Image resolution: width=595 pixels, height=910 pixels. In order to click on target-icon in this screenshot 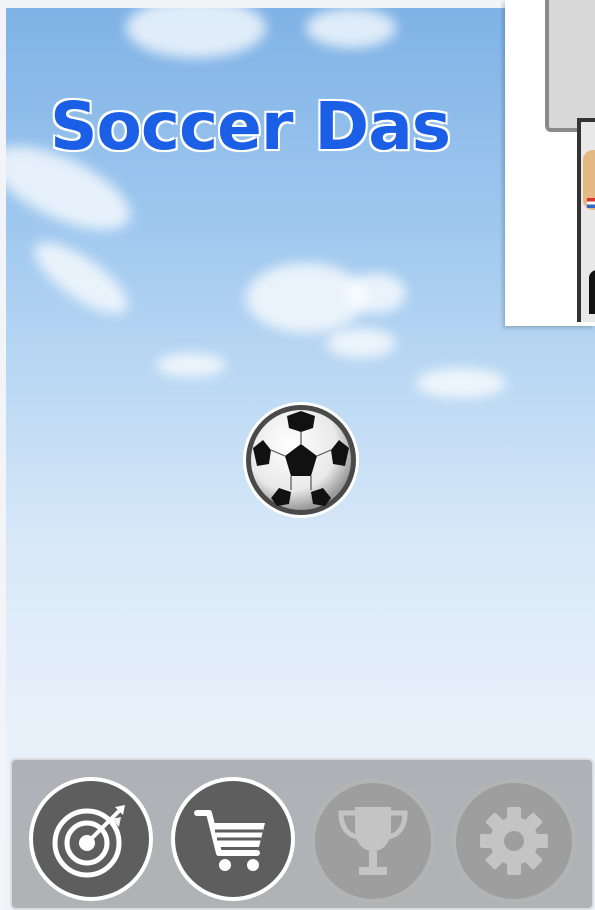, I will do `click(88, 841)`.